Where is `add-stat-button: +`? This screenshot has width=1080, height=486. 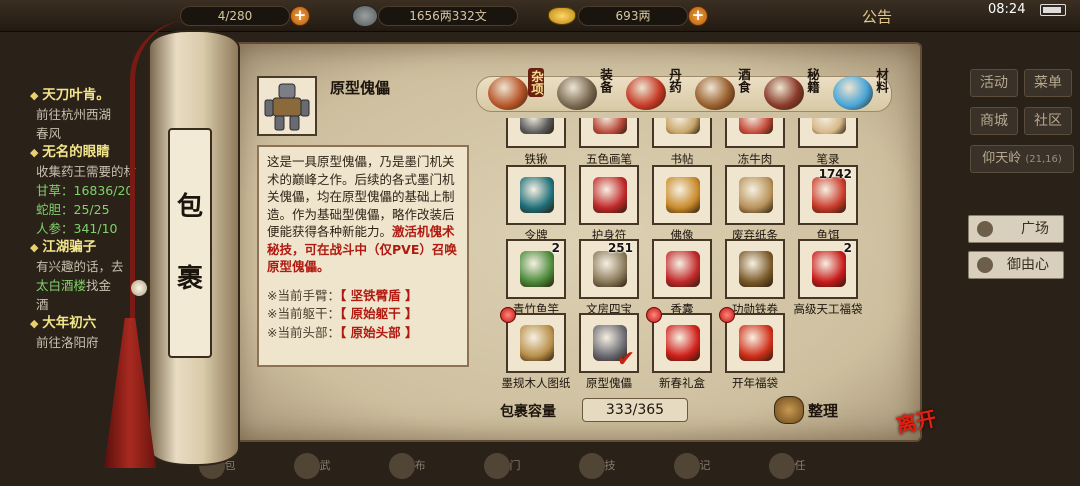 add-stat-button: + is located at coordinates (300, 16).